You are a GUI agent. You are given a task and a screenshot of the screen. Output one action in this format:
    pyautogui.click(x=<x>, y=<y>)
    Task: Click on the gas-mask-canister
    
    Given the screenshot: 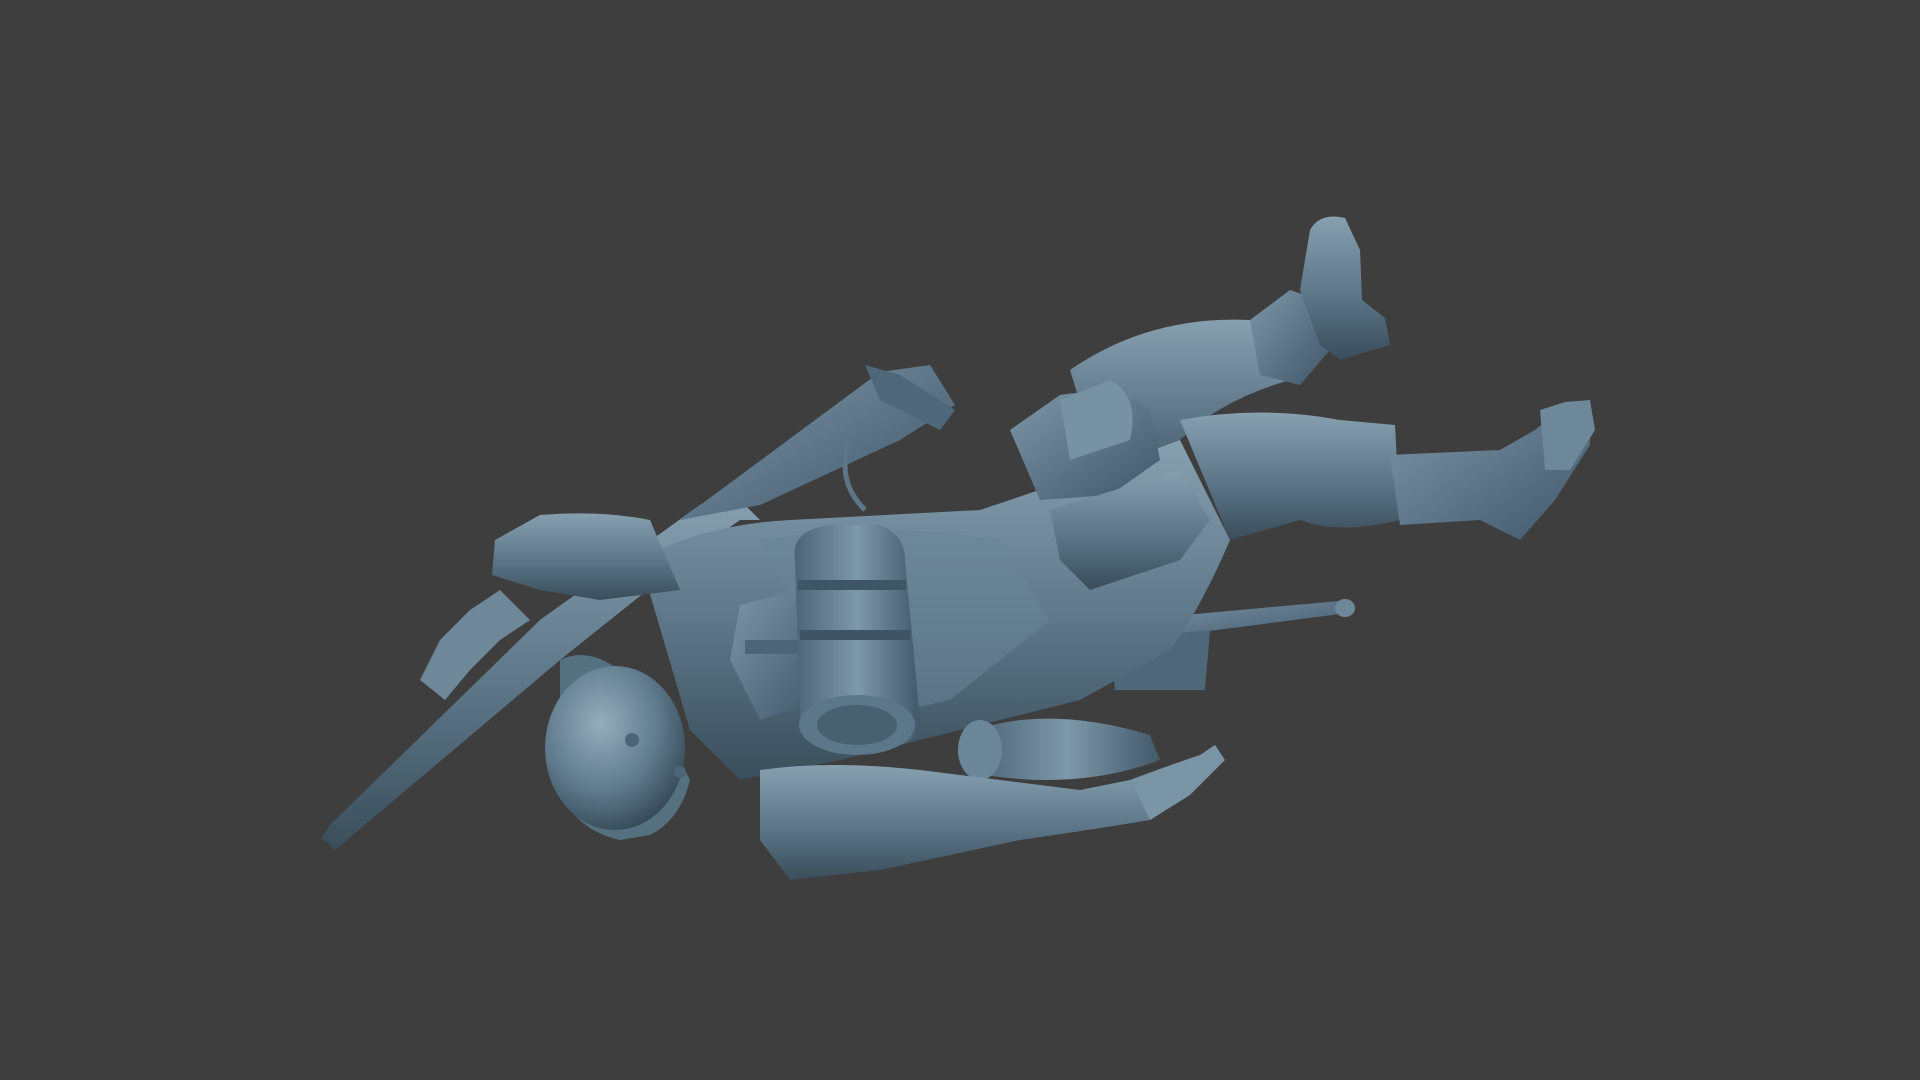 What is the action you would take?
    pyautogui.click(x=1059, y=749)
    